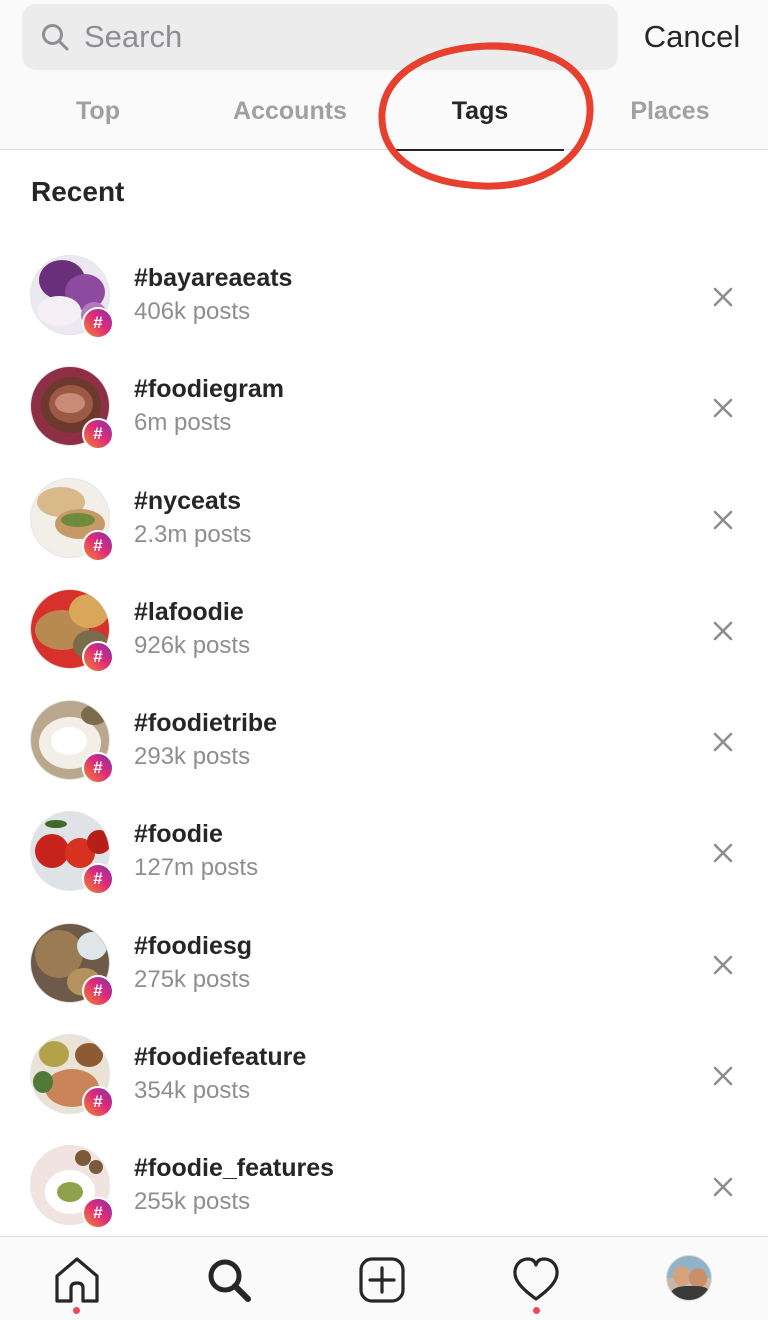 Image resolution: width=768 pixels, height=1320 pixels. I want to click on tag-name: #foodie, so click(178, 834).